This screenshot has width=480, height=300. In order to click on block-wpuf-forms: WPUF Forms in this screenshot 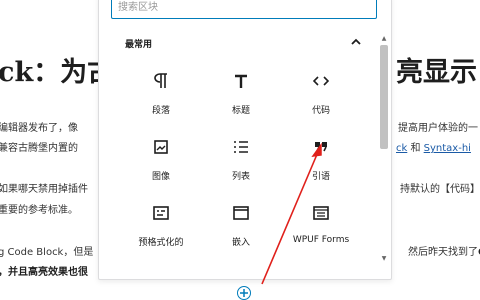, I will do `click(321, 236)`.